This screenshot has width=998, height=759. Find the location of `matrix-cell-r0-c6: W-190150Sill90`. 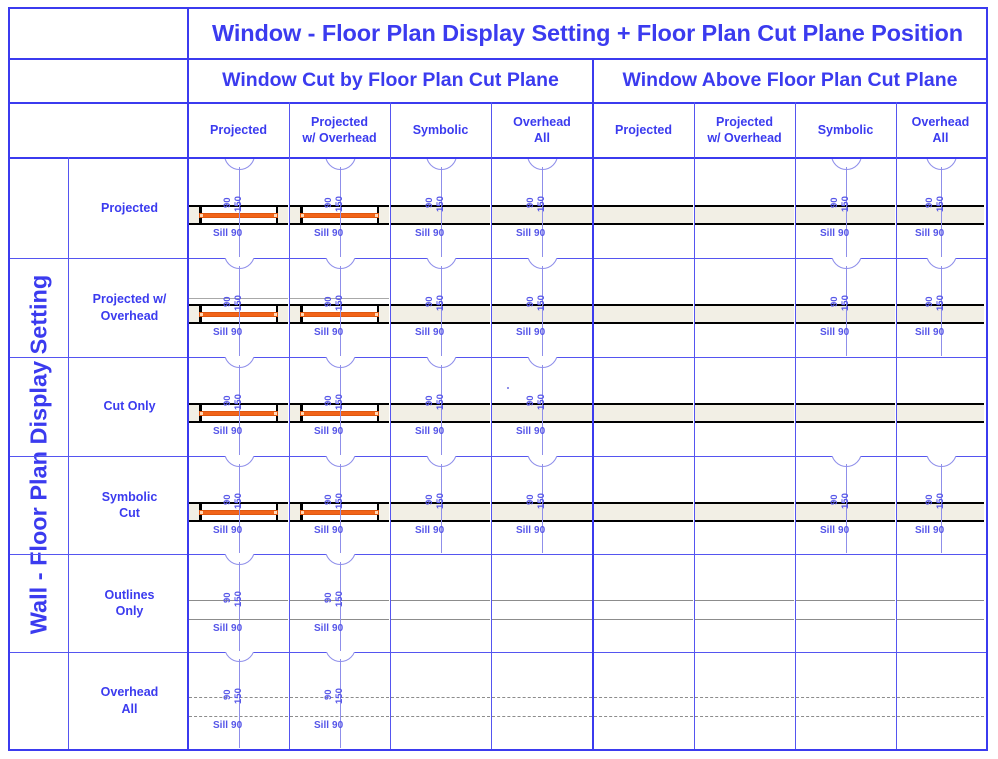

matrix-cell-r0-c6: W-190150Sill90 is located at coordinates (845, 208).